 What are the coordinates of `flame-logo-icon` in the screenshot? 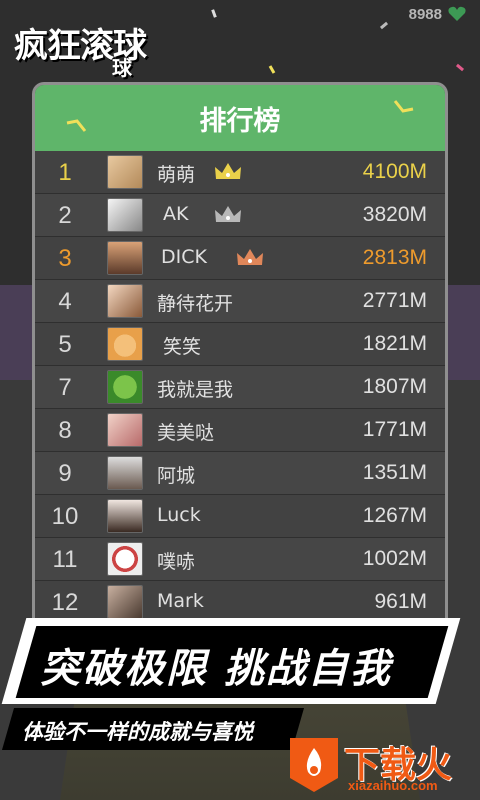 It's located at (314, 765).